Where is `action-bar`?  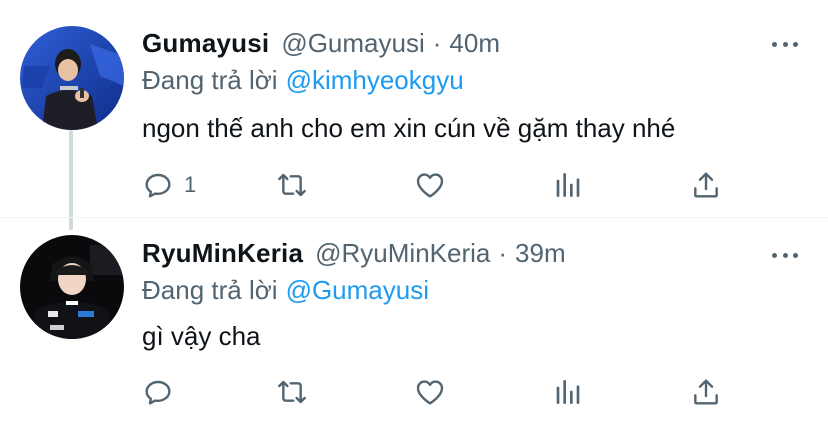
action-bar is located at coordinates (442, 392).